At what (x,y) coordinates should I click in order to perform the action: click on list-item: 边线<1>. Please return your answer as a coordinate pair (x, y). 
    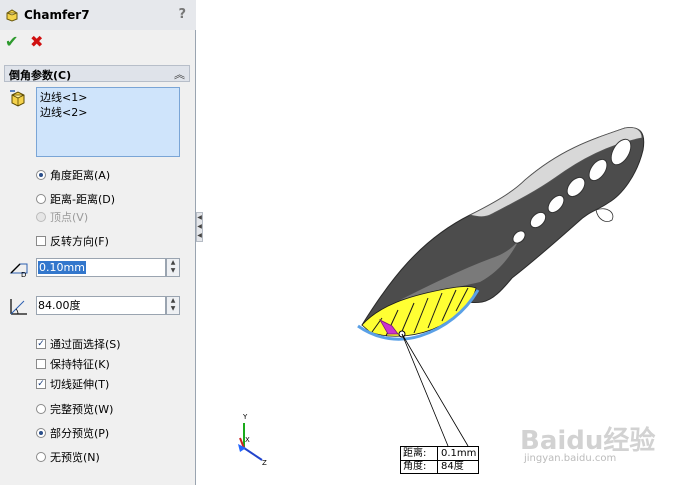
    Looking at the image, I should click on (108, 97).